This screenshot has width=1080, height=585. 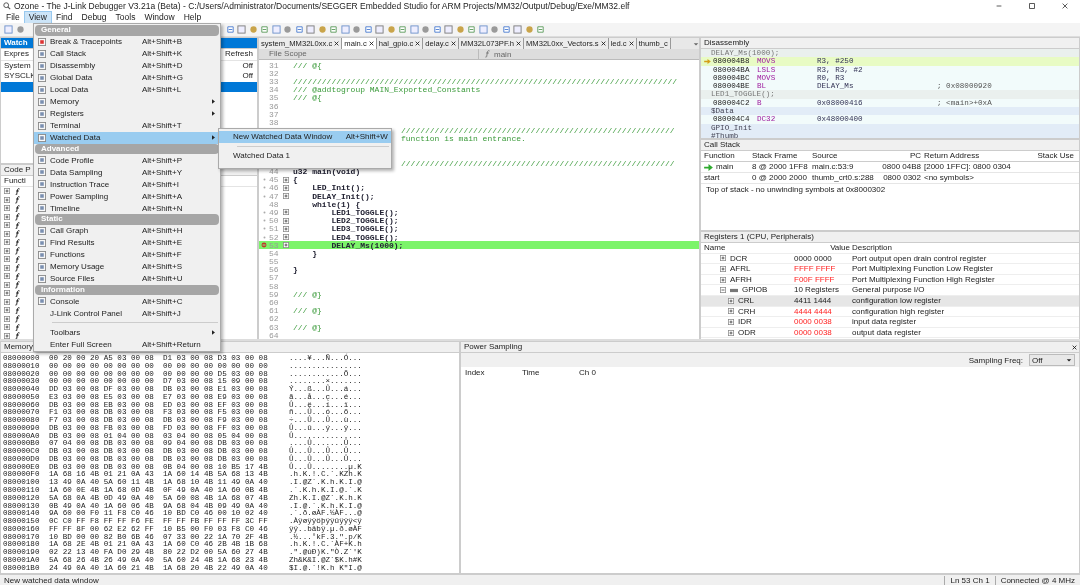 I want to click on register-row: CRL 4411 1444 configuration low register, so click(x=890, y=301).